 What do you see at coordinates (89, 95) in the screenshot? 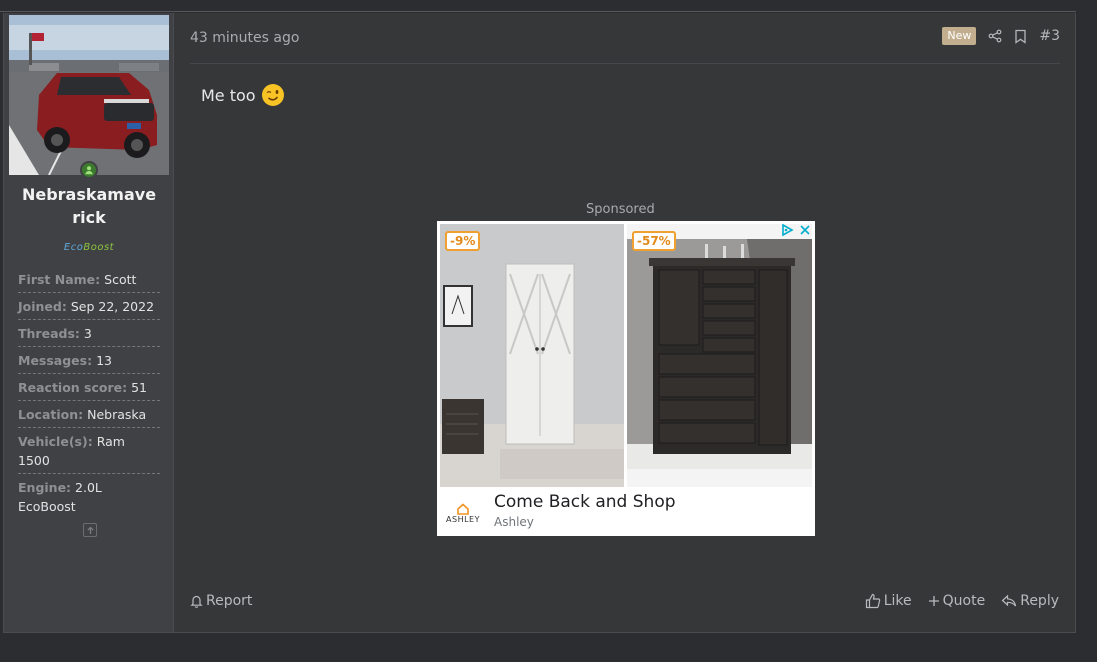
I see `avatar` at bounding box center [89, 95].